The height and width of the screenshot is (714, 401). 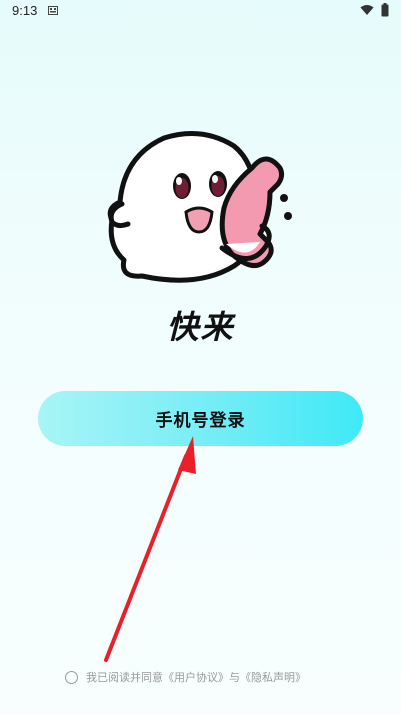 What do you see at coordinates (273, 677) in the screenshot?
I see `privacy-statement-link: 《隐私声明》` at bounding box center [273, 677].